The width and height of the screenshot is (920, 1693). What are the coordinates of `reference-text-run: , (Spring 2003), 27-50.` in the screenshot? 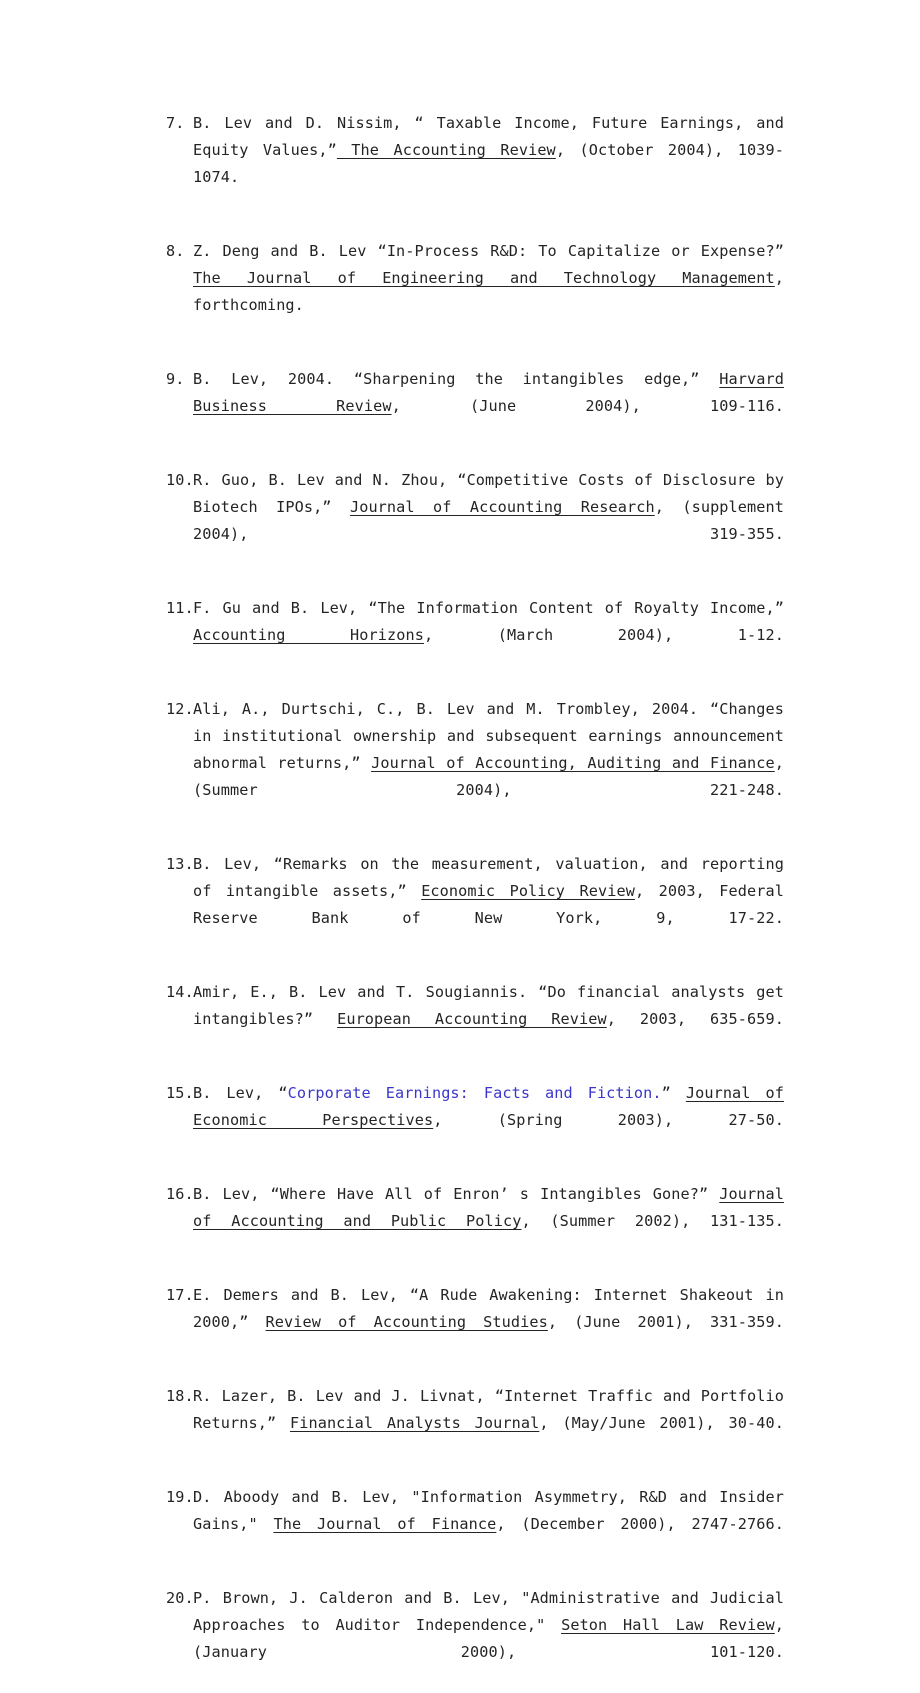 It's located at (608, 1120).